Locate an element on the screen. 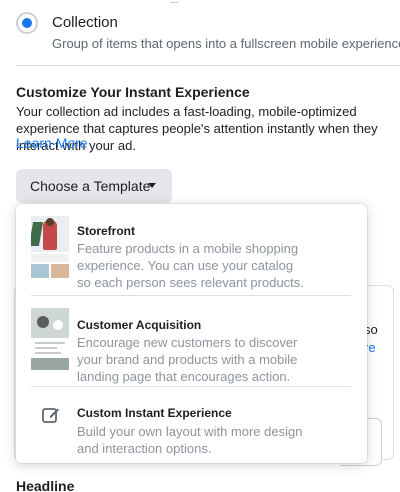  divider is located at coordinates (174, 1).